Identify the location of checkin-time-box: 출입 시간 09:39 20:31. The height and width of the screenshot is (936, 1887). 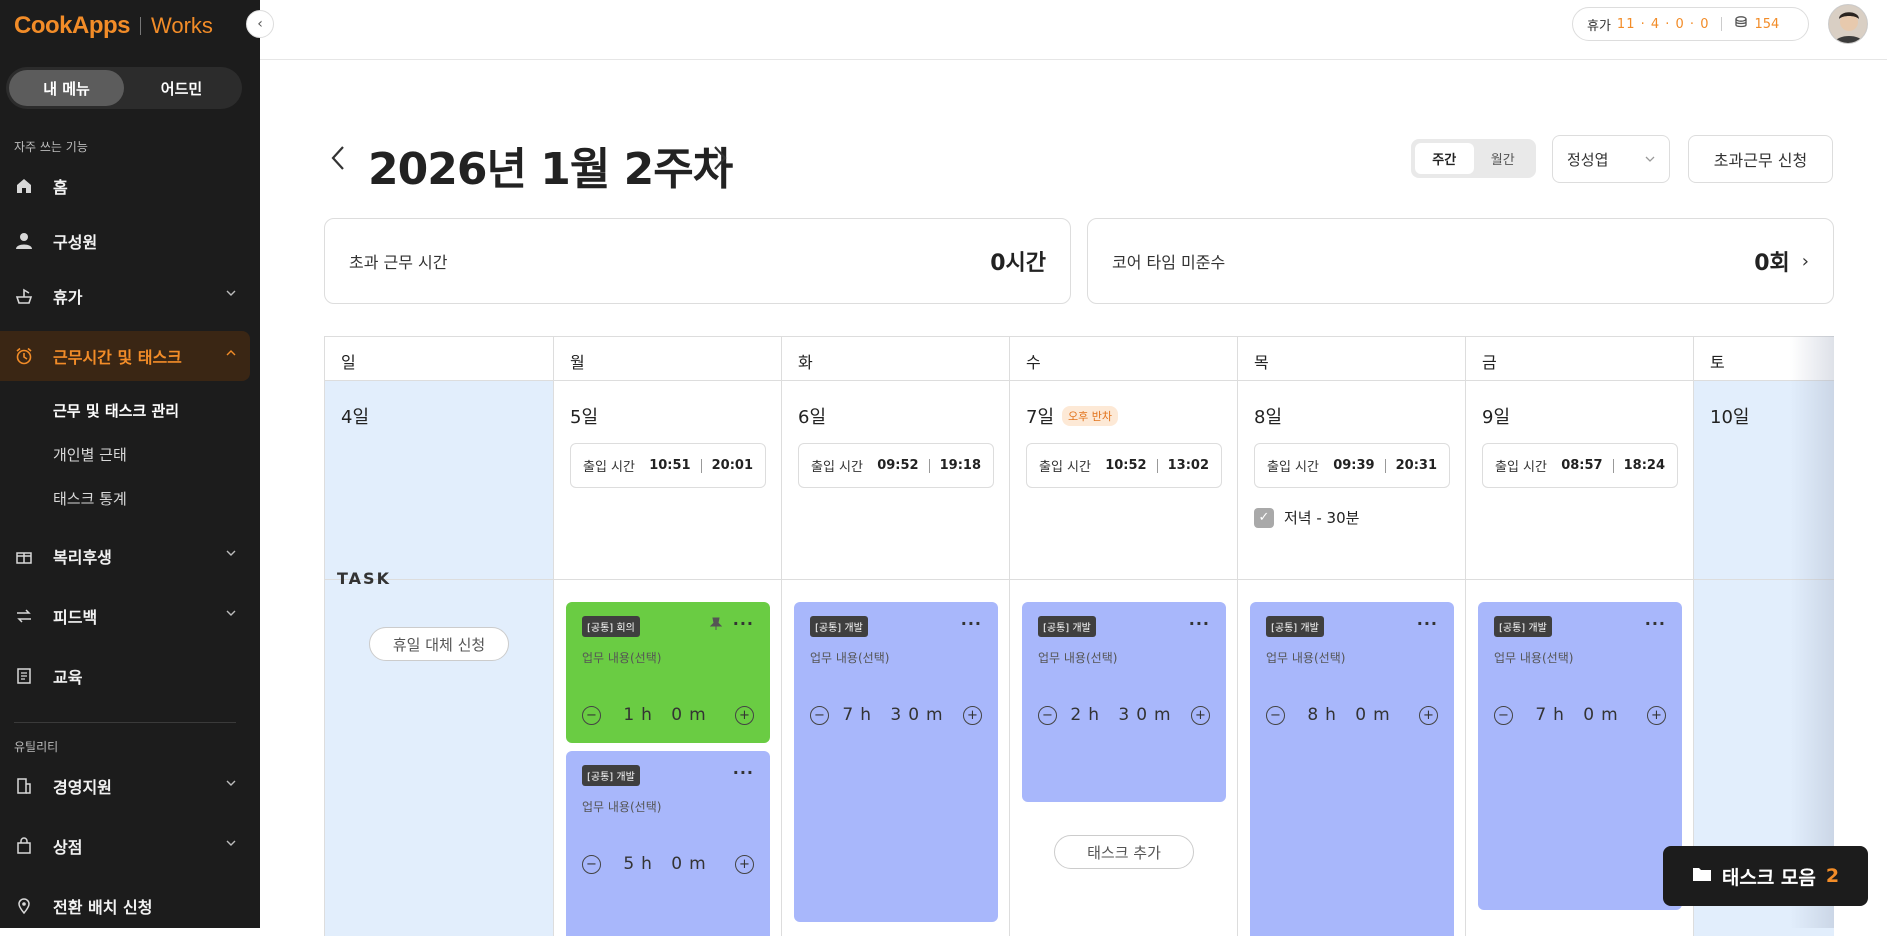
(1352, 465).